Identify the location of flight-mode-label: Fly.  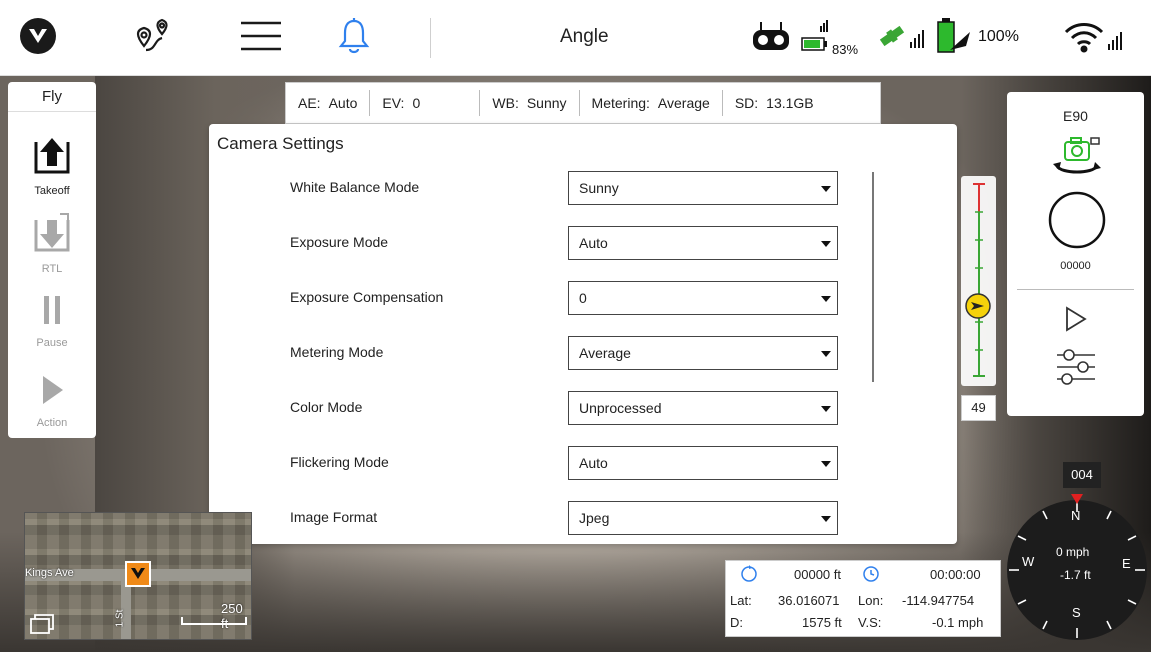
(52, 97).